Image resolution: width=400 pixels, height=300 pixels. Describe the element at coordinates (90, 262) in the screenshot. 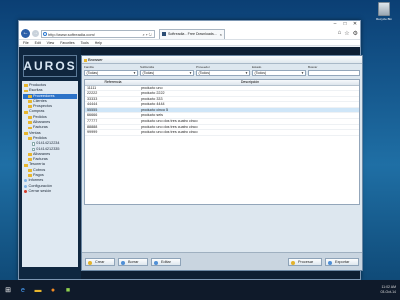

I see `create-icon` at that location.